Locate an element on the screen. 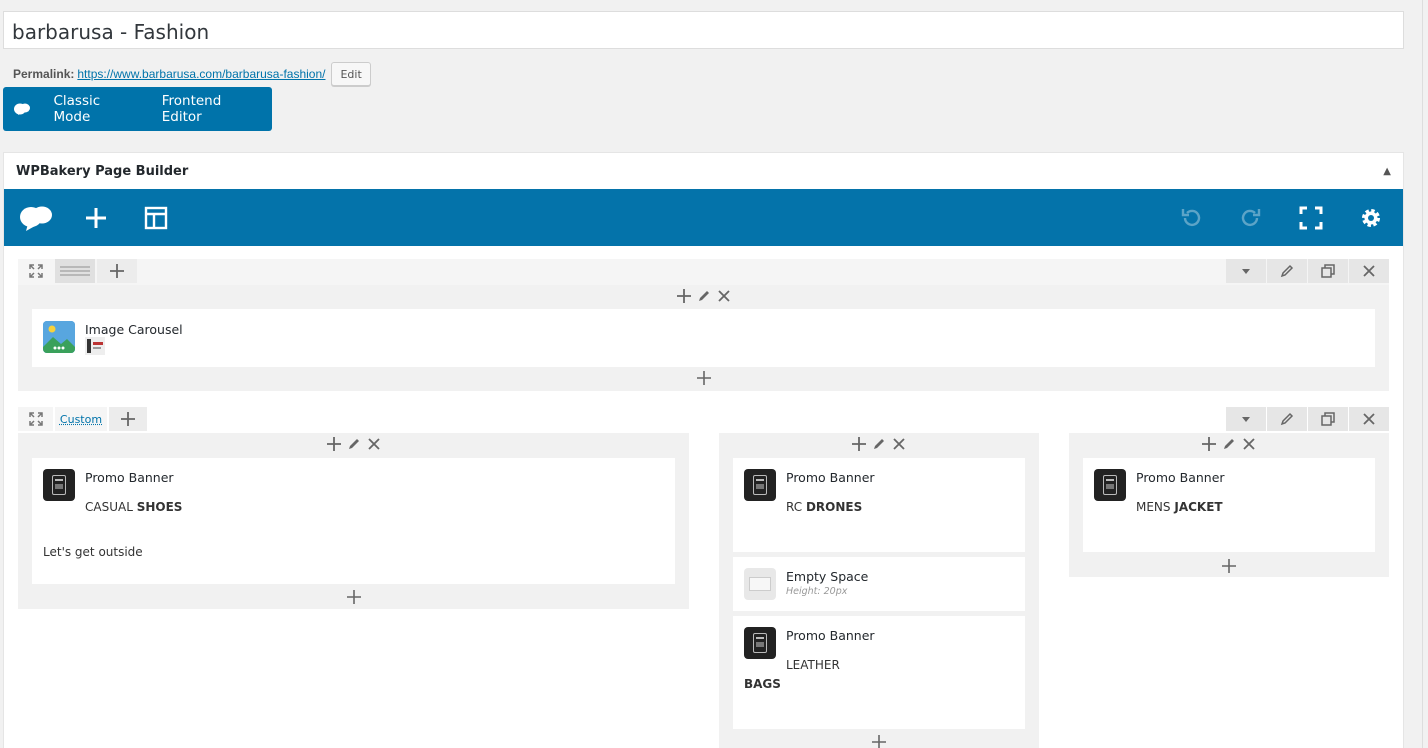  image-carousel-icon is located at coordinates (59, 337).